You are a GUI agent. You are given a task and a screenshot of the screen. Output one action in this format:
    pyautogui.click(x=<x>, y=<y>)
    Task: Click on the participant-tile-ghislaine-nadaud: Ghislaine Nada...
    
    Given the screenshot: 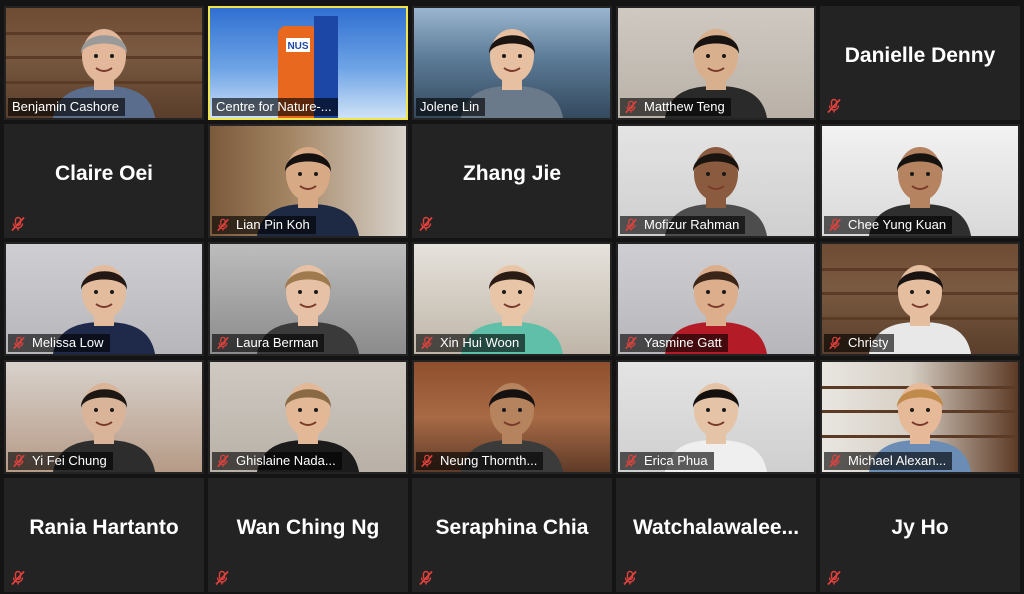 What is the action you would take?
    pyautogui.click(x=308, y=417)
    